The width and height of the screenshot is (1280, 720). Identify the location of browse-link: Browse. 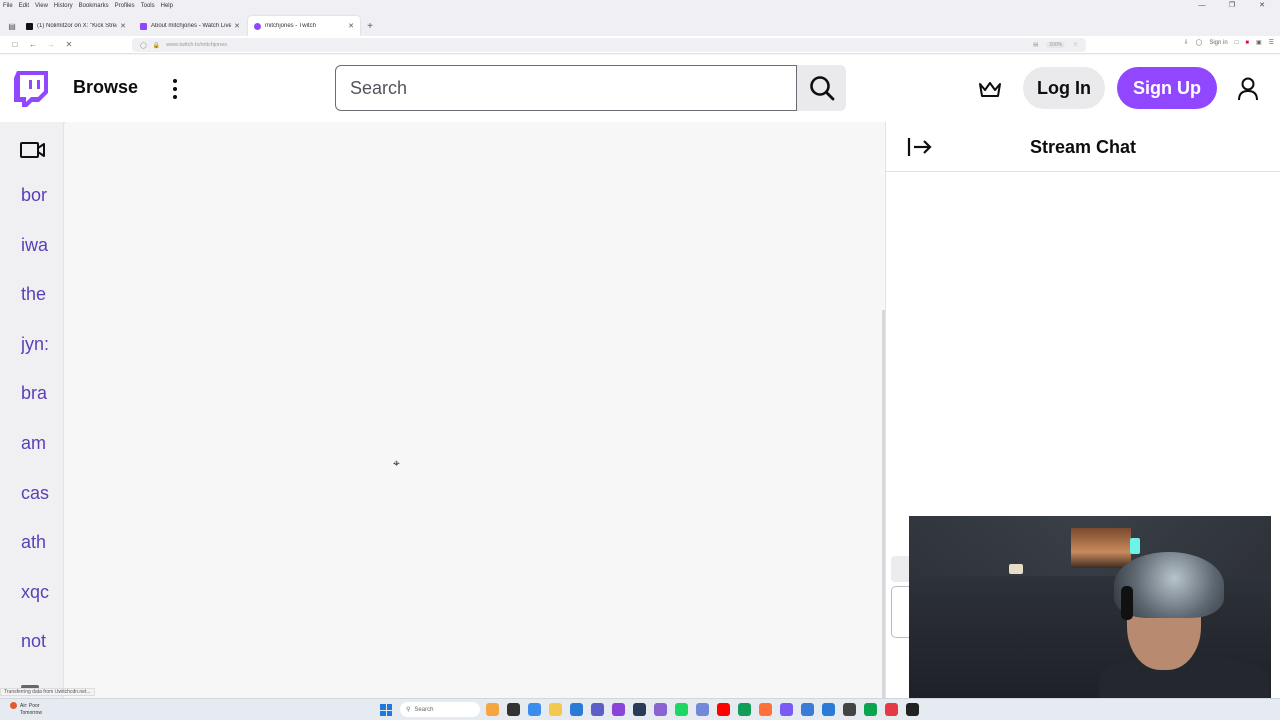
(105, 87).